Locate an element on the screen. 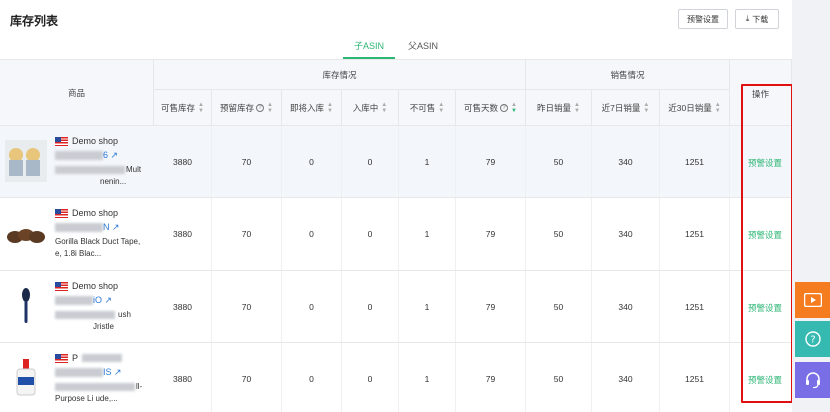 The width and height of the screenshot is (830, 412). col-reserved-stock: 预留库存? ▲ ▼ is located at coordinates (247, 108).